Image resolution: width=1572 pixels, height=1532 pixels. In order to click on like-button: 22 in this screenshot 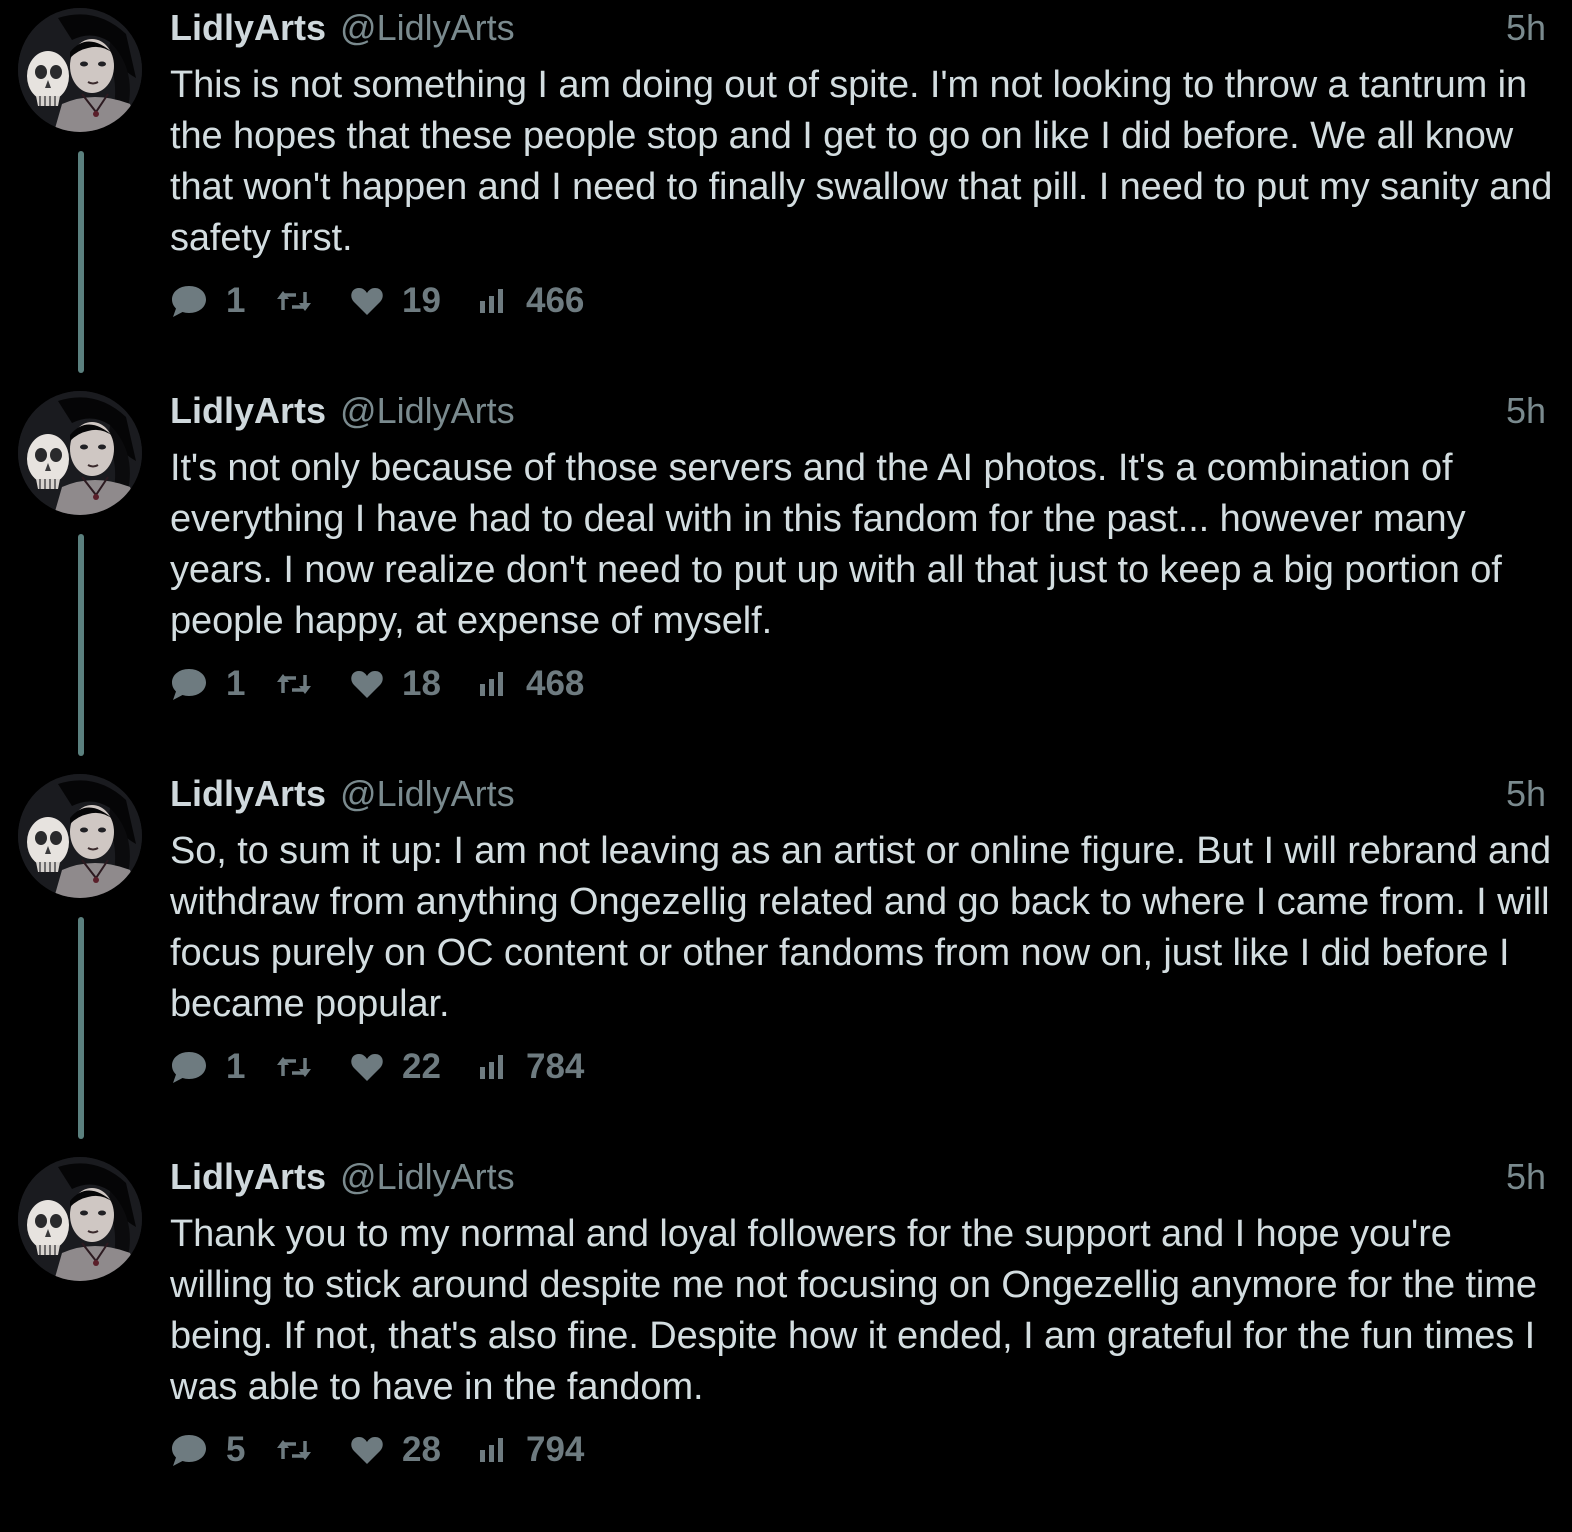, I will do `click(414, 1067)`.